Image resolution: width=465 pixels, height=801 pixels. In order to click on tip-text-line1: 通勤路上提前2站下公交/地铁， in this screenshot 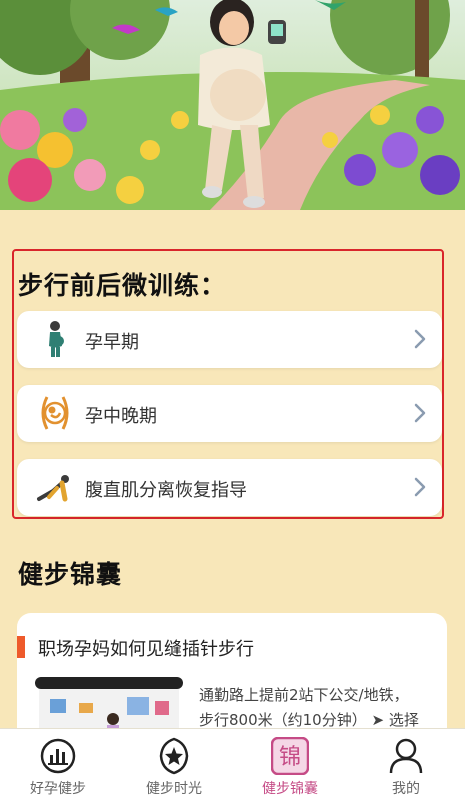, I will do `click(304, 695)`.